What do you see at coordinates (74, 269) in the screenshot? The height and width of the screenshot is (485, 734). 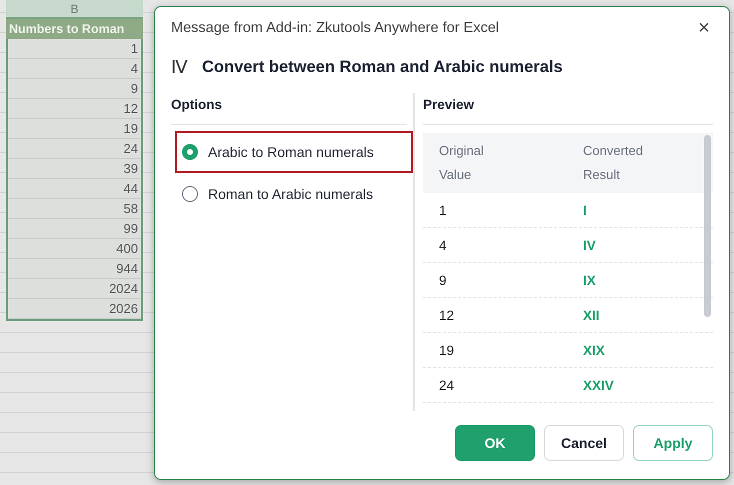 I see `table-cell: 944` at bounding box center [74, 269].